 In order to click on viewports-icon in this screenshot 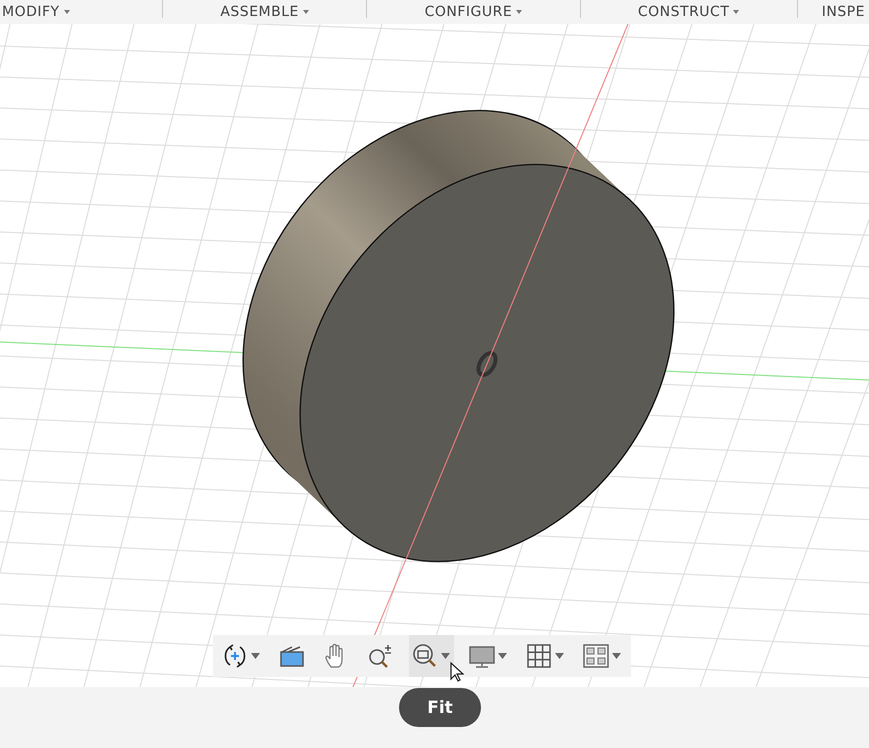, I will do `click(596, 656)`.